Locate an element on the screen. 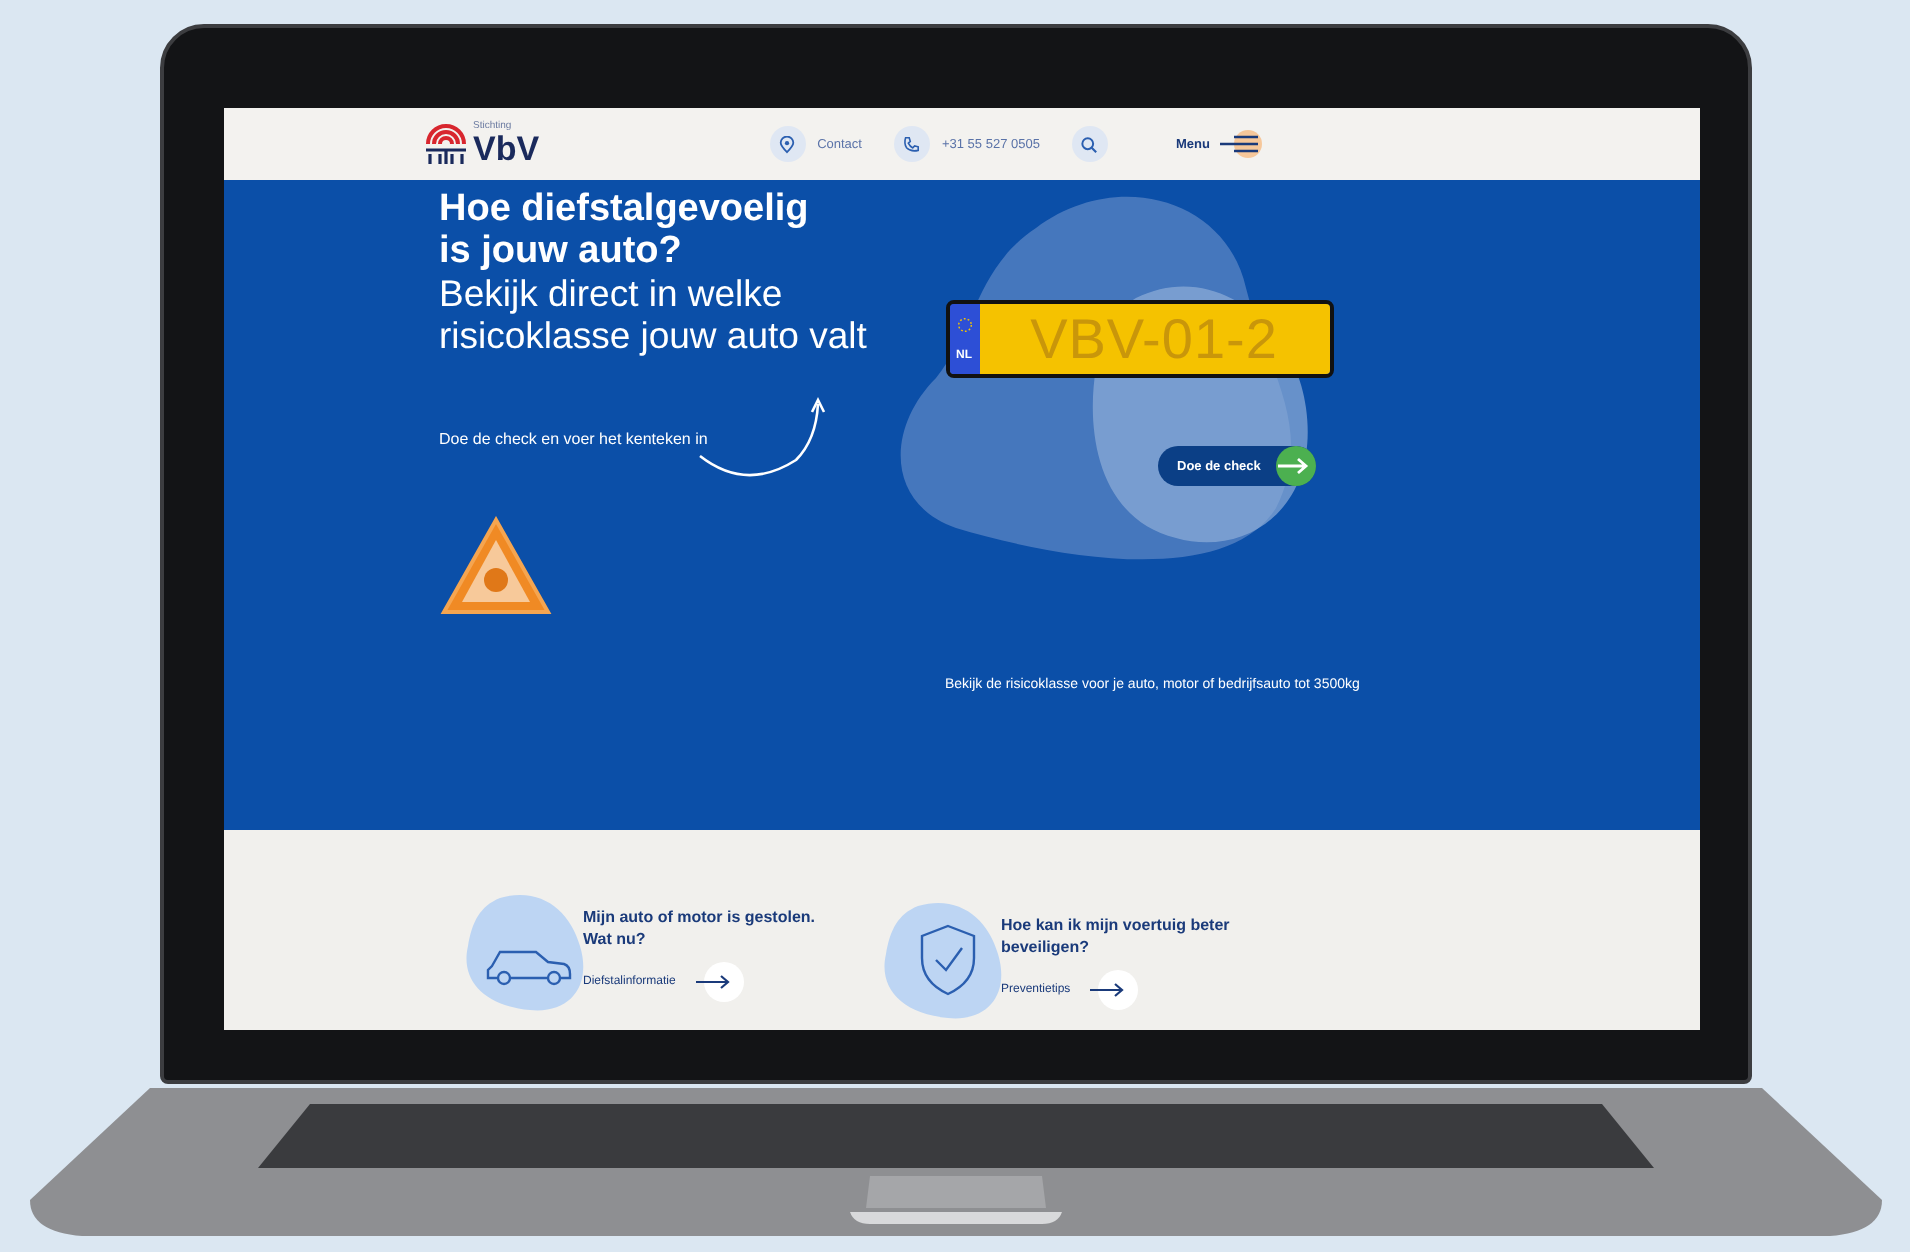 The image size is (1910, 1252). card-heading: Mijn auto of motor is gestolen. Wat nu? is located at coordinates (700, 928).